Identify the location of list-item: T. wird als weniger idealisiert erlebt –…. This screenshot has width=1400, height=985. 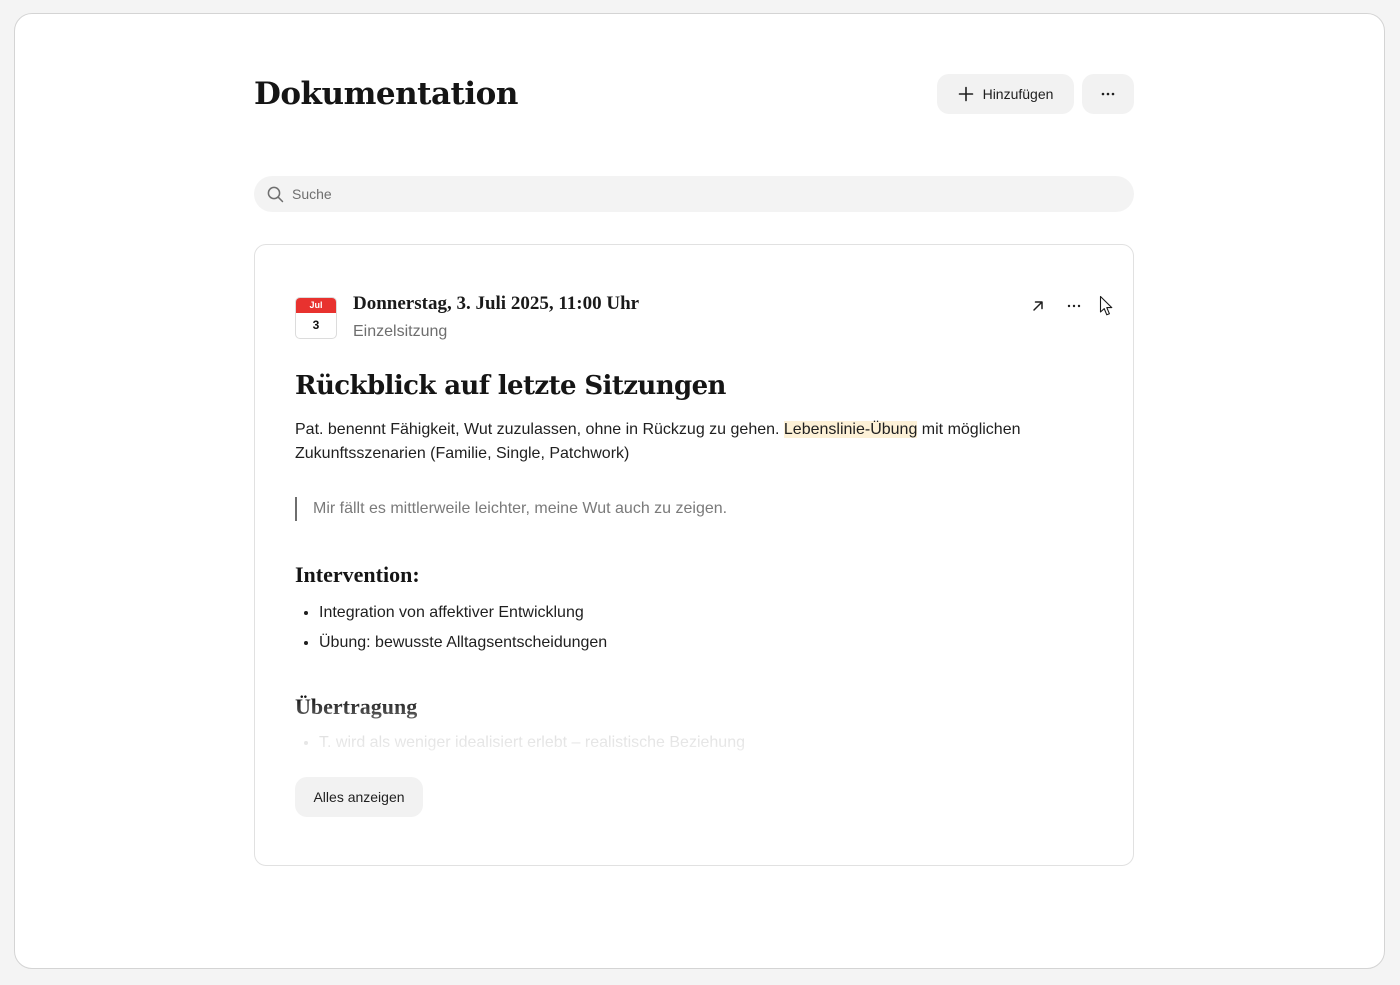
(532, 743).